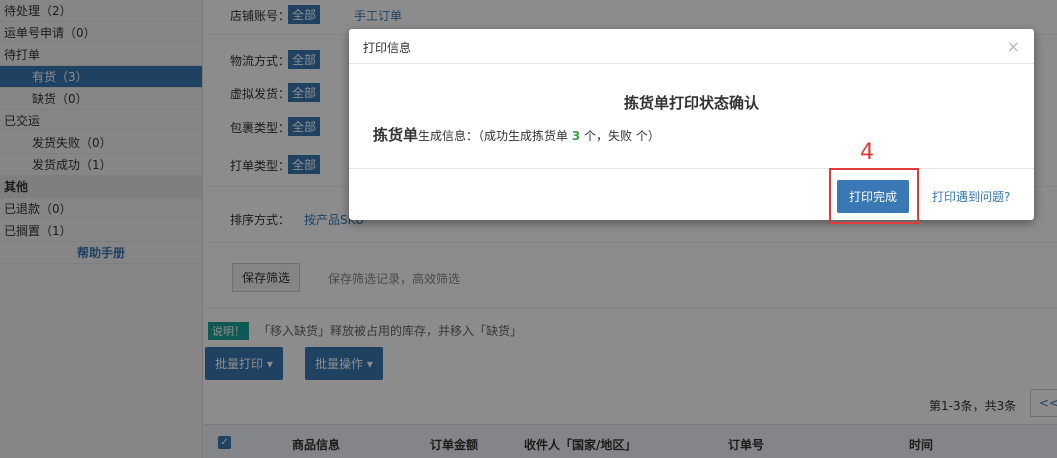  What do you see at coordinates (867, 152) in the screenshot?
I see `step-number: 4` at bounding box center [867, 152].